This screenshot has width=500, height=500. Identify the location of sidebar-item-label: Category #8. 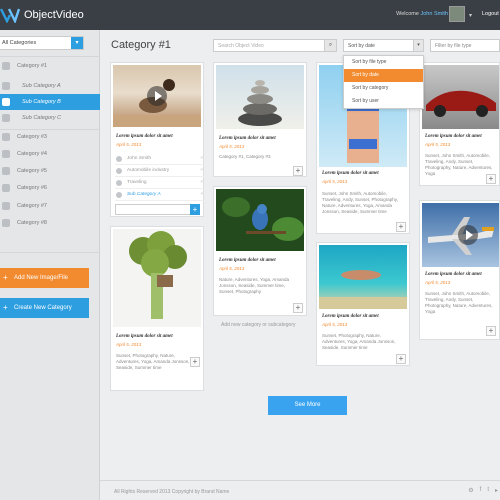
(32, 223).